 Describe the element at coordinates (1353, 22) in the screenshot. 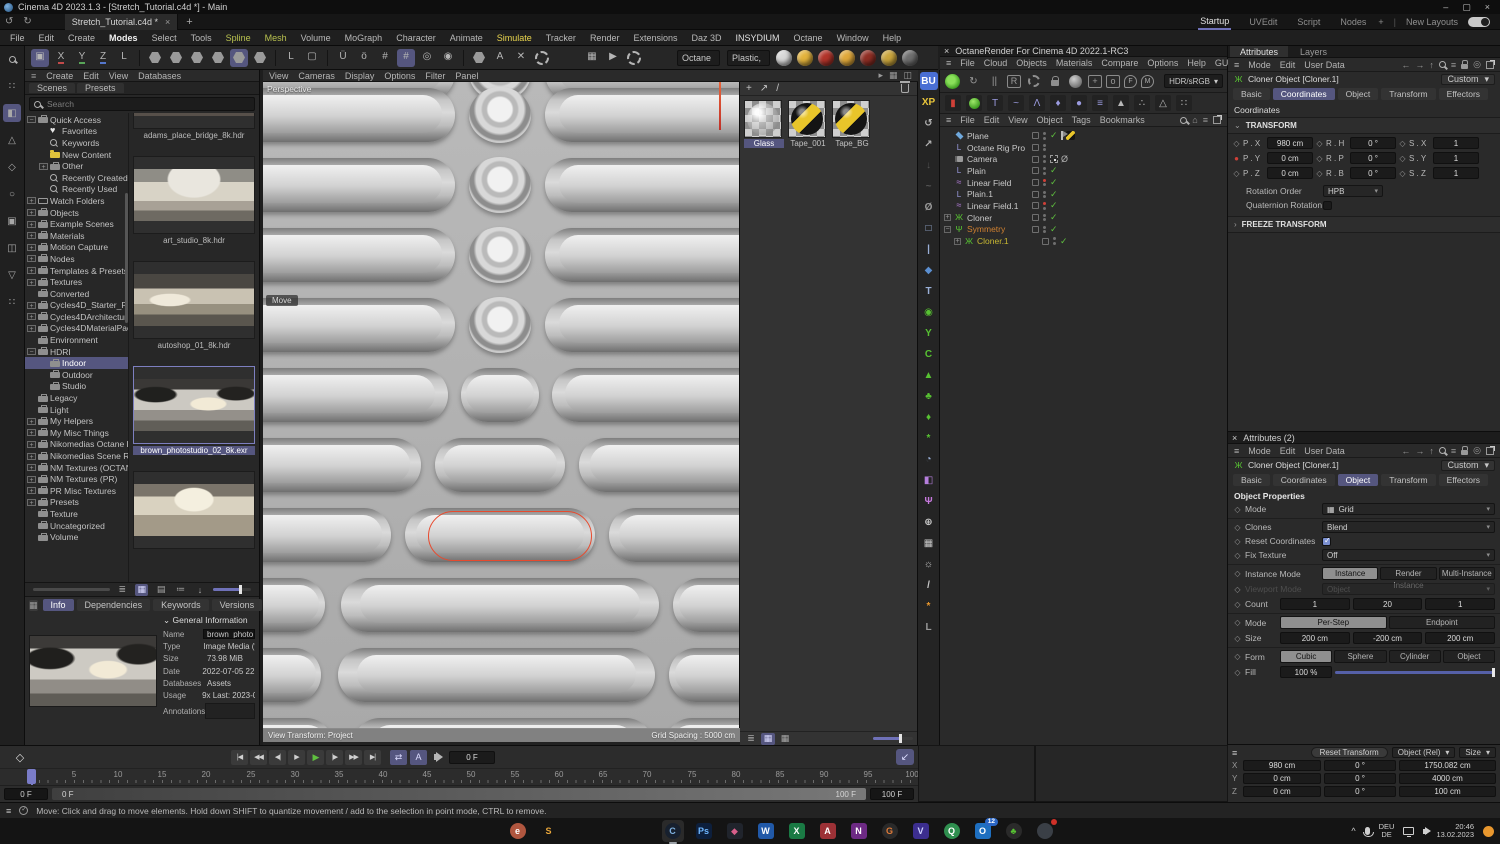

I see `layout-tab: Nodes` at that location.